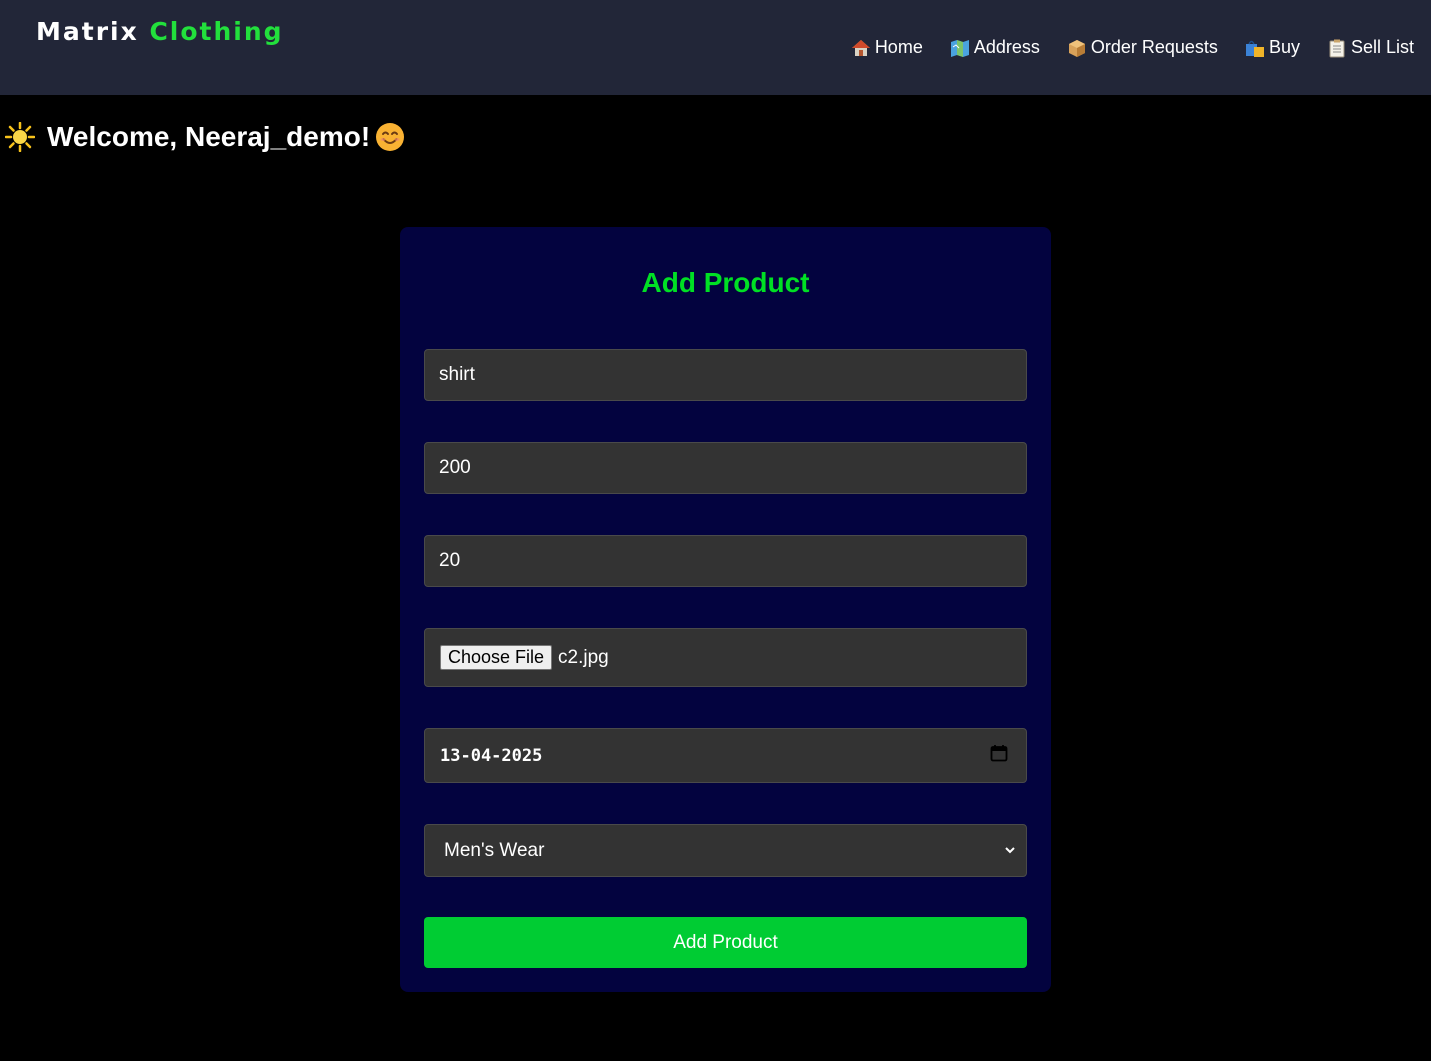 The width and height of the screenshot is (1431, 1061). What do you see at coordinates (390, 137) in the screenshot?
I see `smiling-face-icon` at bounding box center [390, 137].